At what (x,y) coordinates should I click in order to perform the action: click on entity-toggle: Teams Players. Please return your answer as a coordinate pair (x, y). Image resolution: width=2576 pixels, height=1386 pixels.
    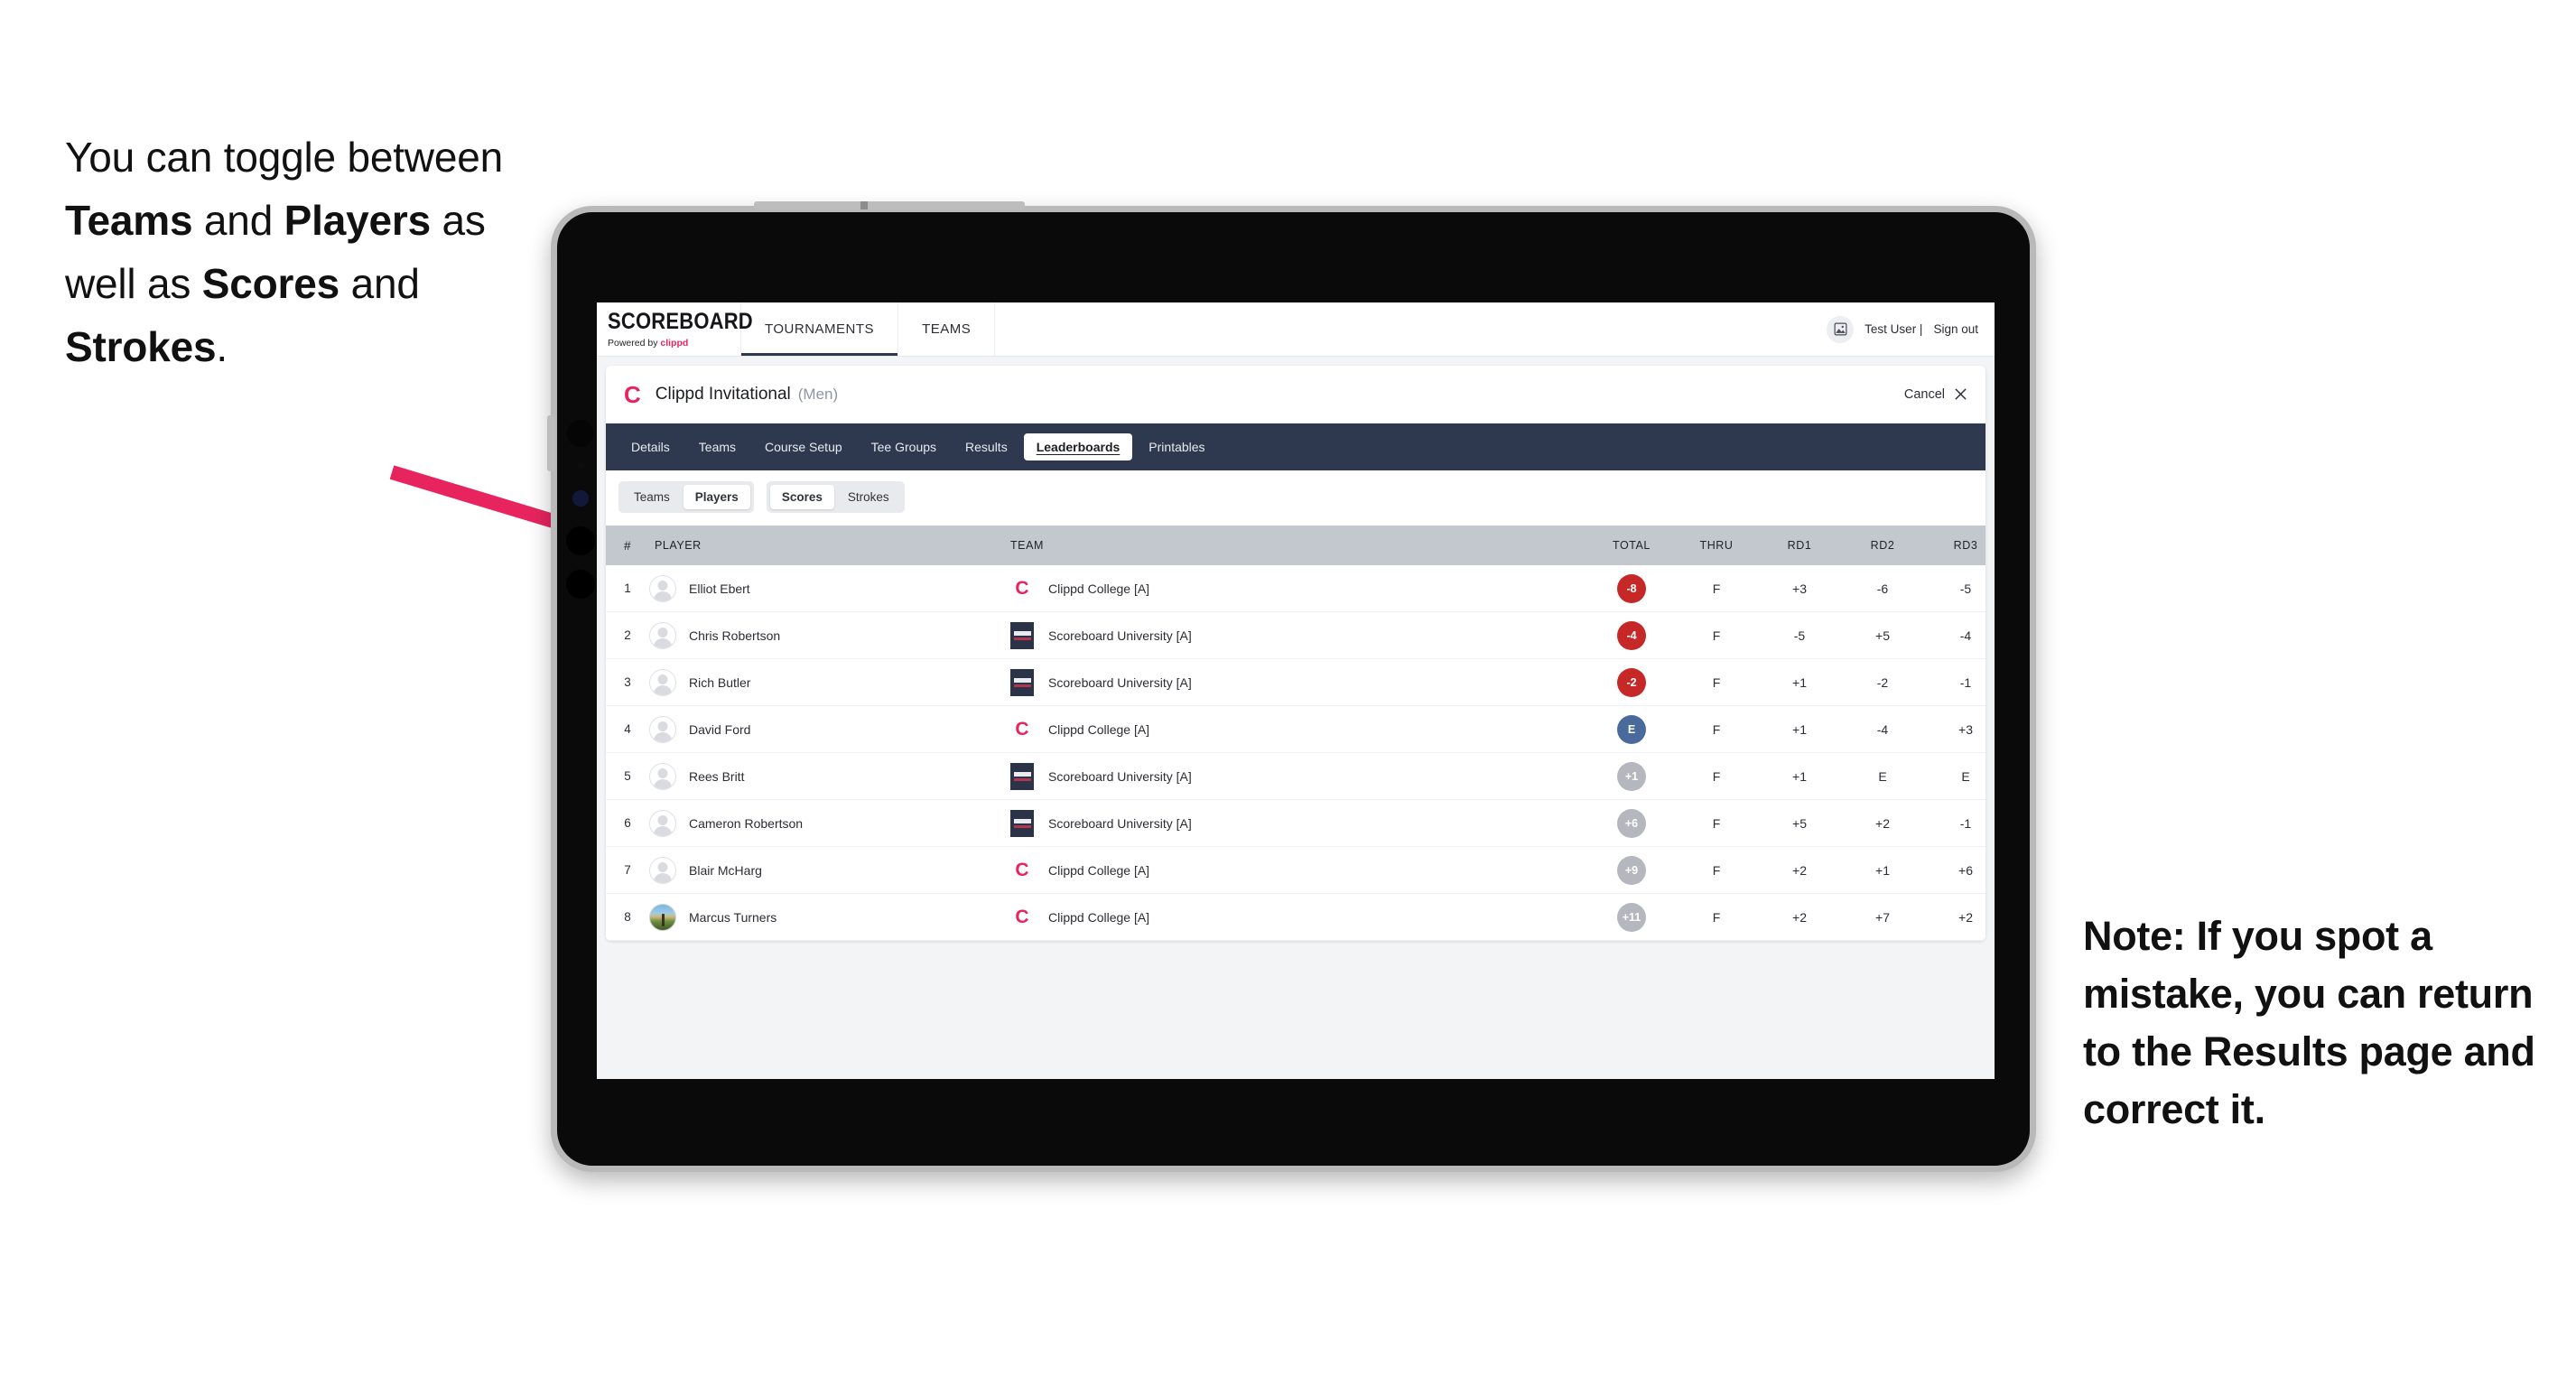
    Looking at the image, I should click on (686, 497).